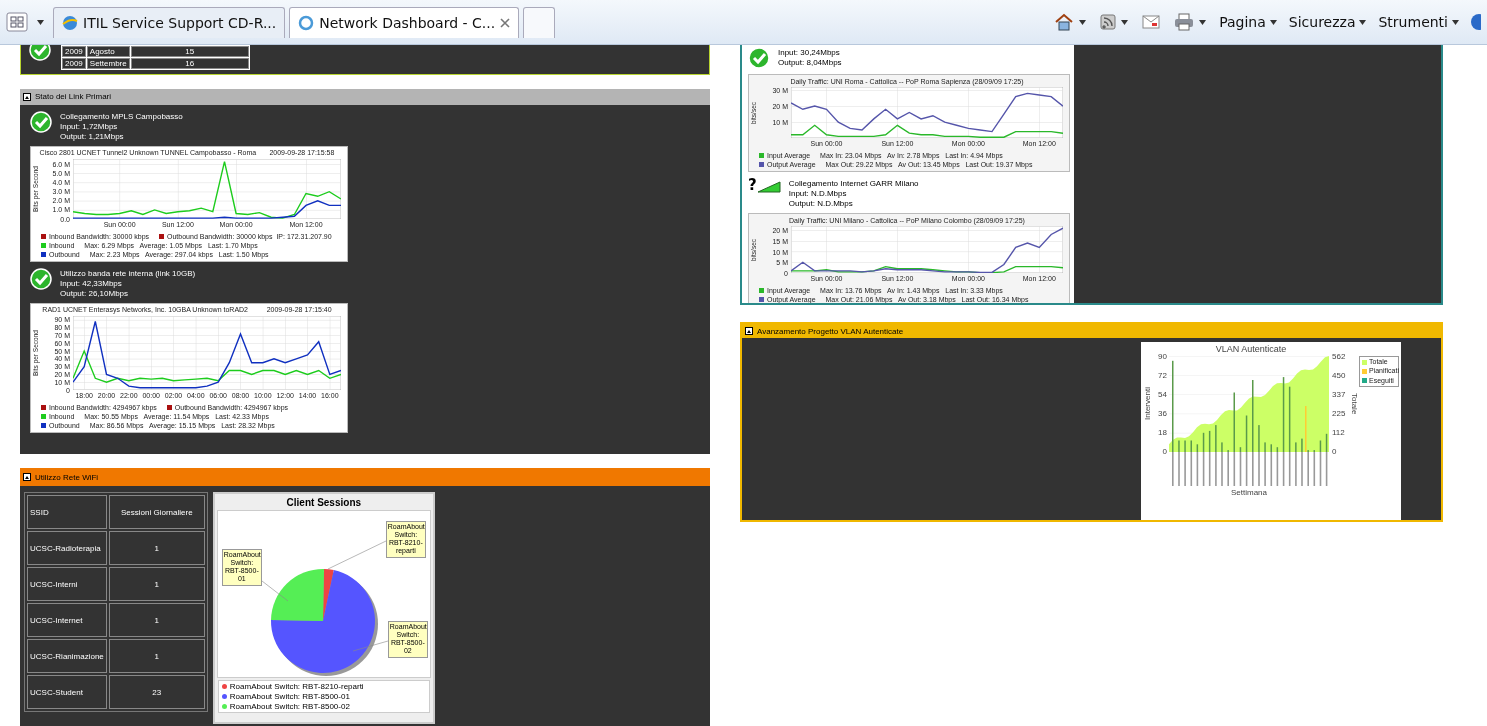 This screenshot has width=1487, height=726. I want to click on link-name: Collegamento Internet GARR Milano, so click(853, 183).